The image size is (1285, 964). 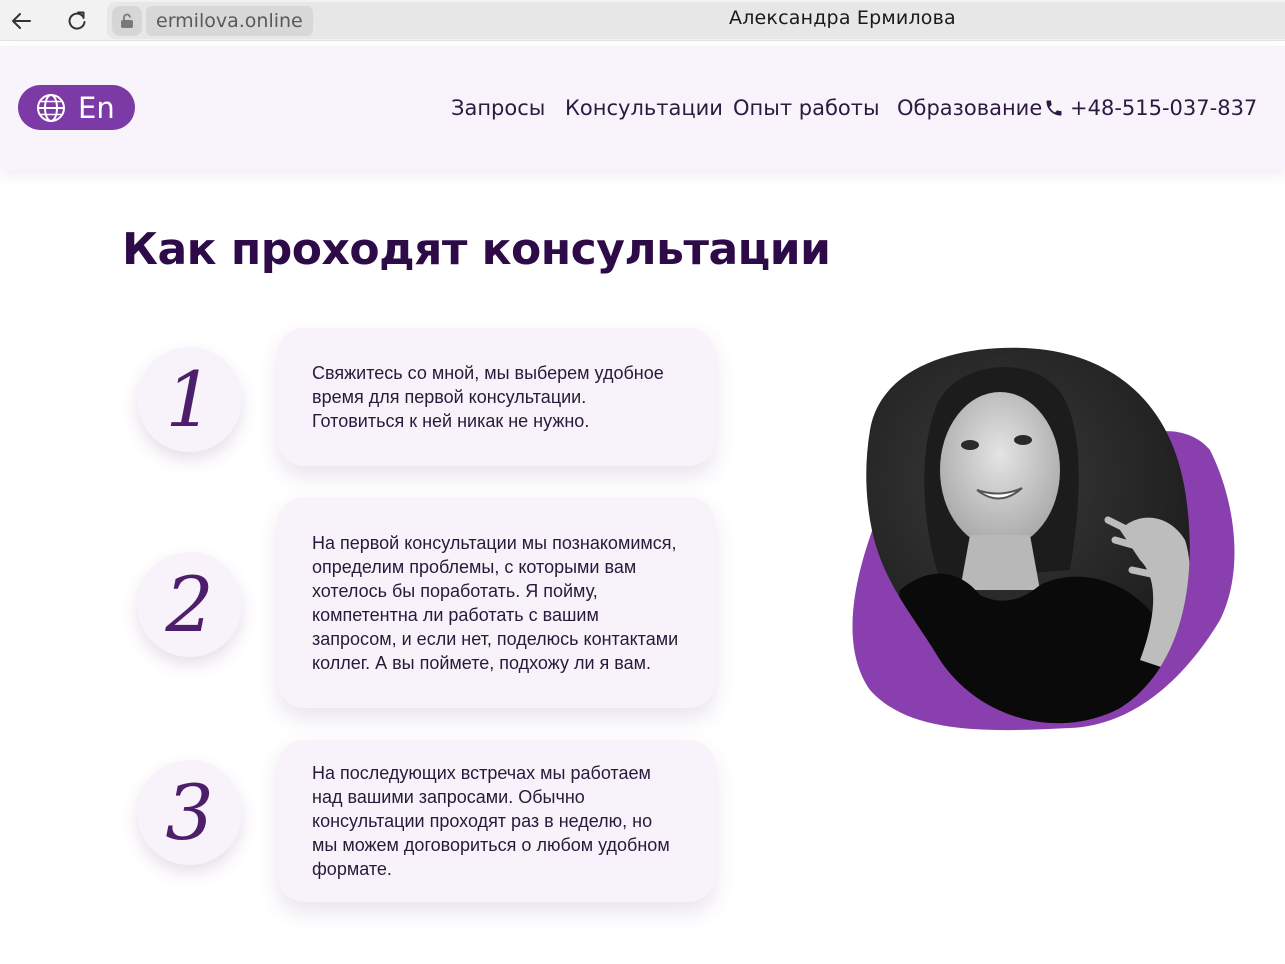 I want to click on language-label: En, so click(x=96, y=107).